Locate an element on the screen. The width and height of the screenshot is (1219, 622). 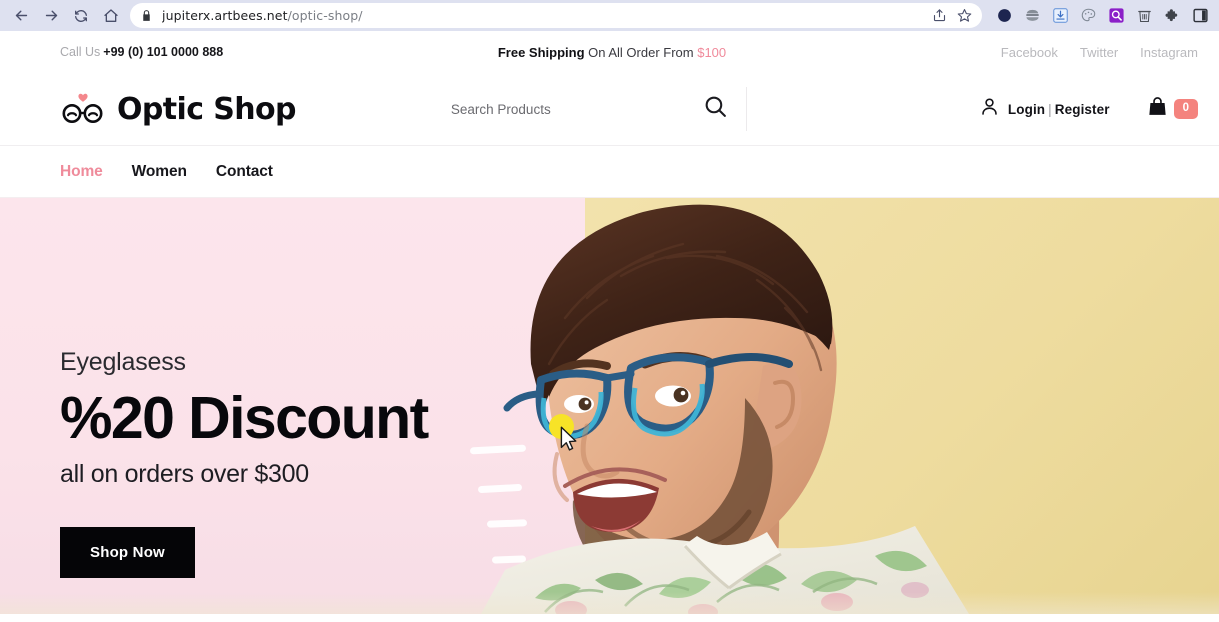
mouse-pointer-icon is located at coordinates (569, 442).